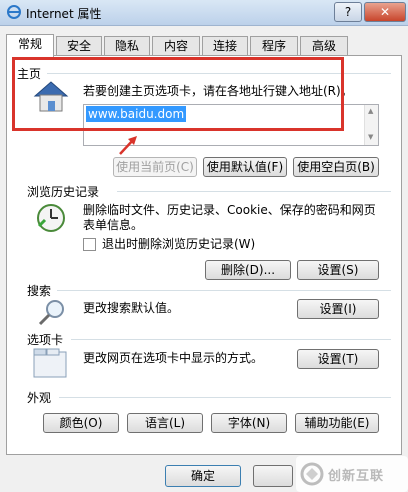  What do you see at coordinates (274, 46) in the screenshot?
I see `tab-programs: 程序` at bounding box center [274, 46].